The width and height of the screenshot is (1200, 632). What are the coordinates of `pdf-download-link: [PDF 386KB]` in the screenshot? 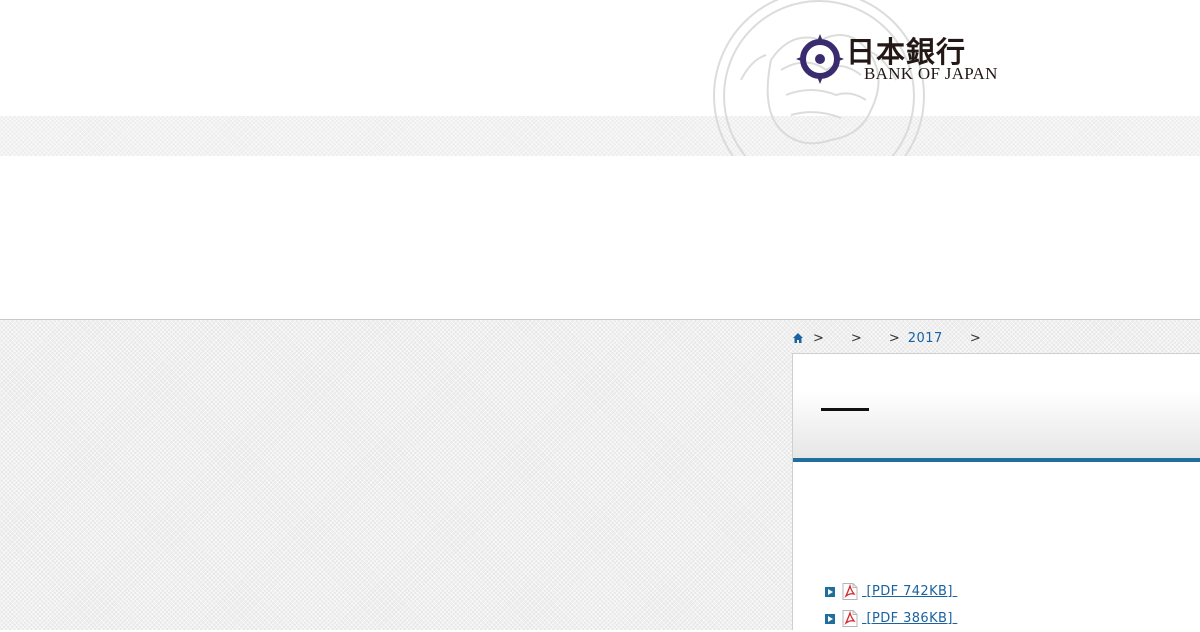 It's located at (909, 618).